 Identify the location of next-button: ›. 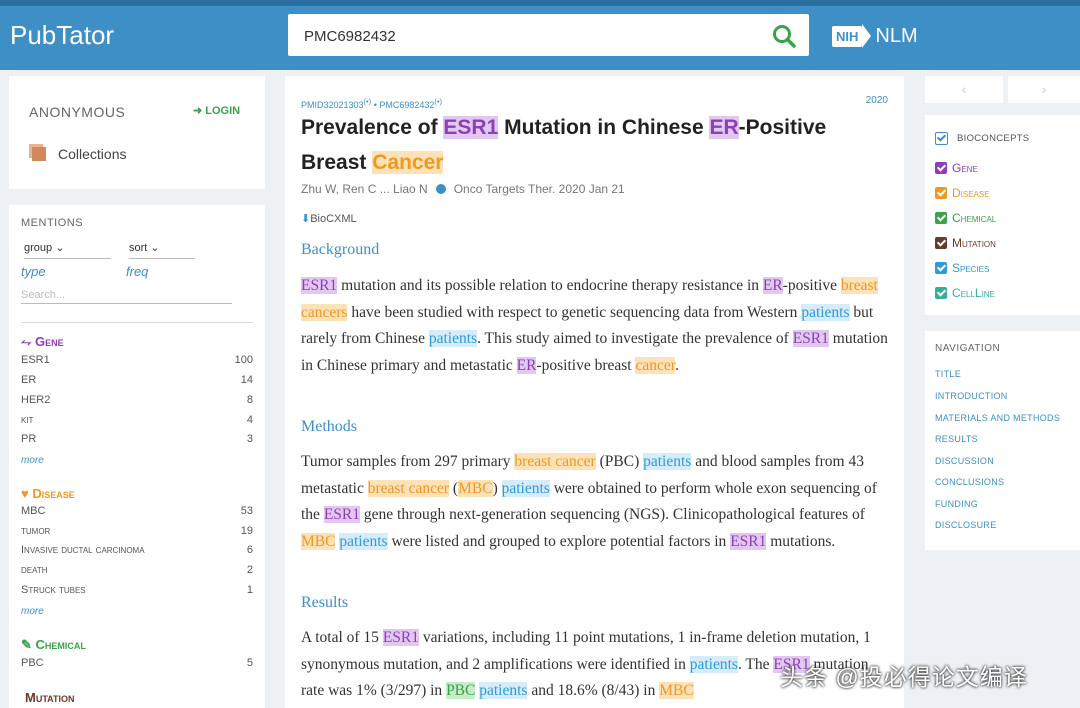
(1044, 89).